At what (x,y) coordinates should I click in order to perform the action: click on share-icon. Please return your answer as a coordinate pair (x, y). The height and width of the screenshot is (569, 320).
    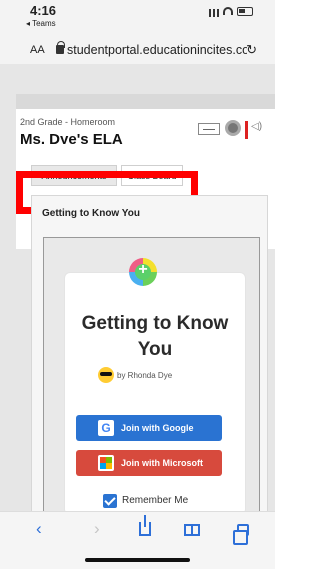
    Looking at the image, I should click on (145, 525).